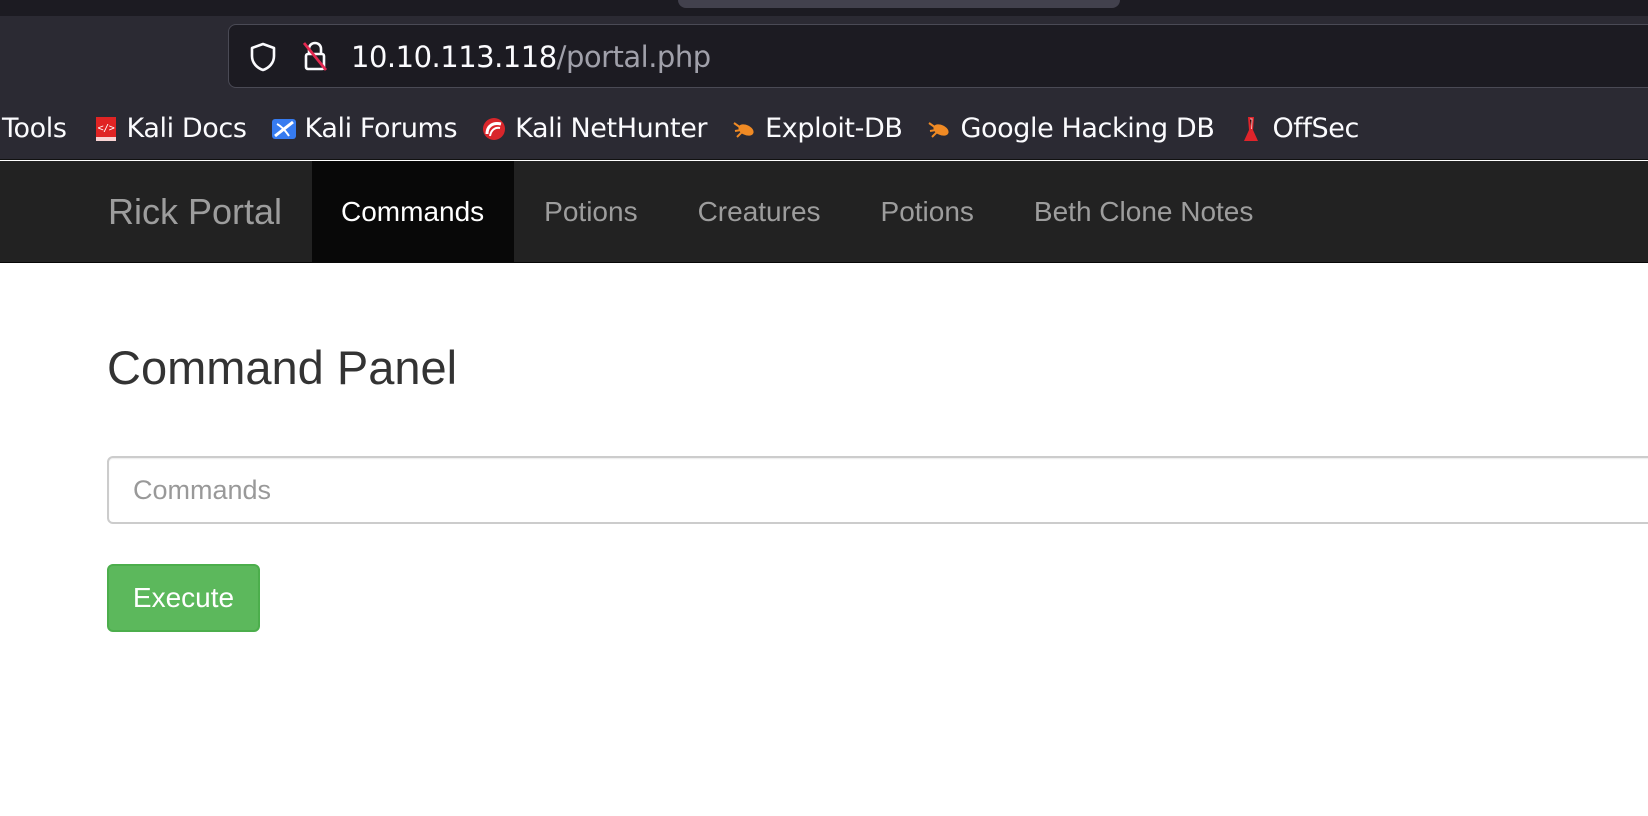  Describe the element at coordinates (743, 129) in the screenshot. I see `exploit-db-icon` at that location.